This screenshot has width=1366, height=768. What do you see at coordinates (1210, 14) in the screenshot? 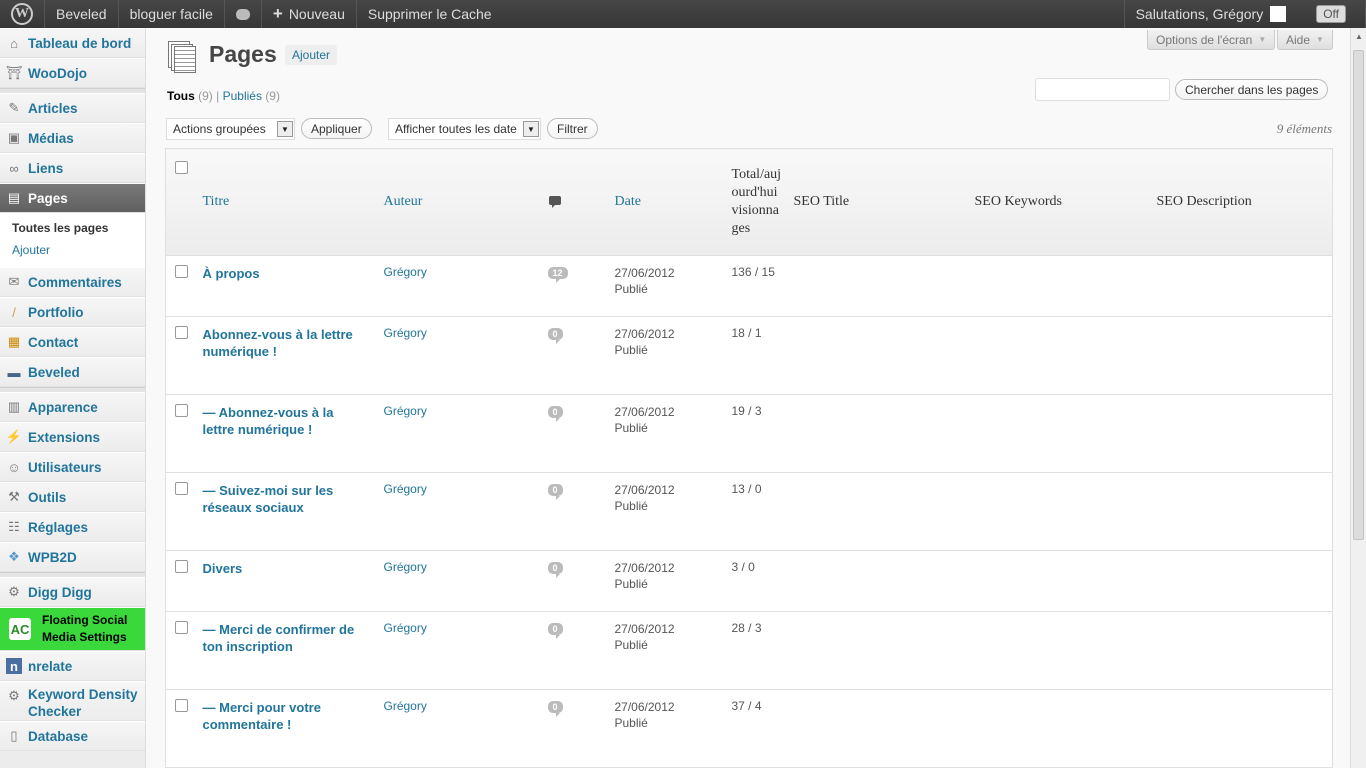
I see `account-menu: Salutations, Grégory` at bounding box center [1210, 14].